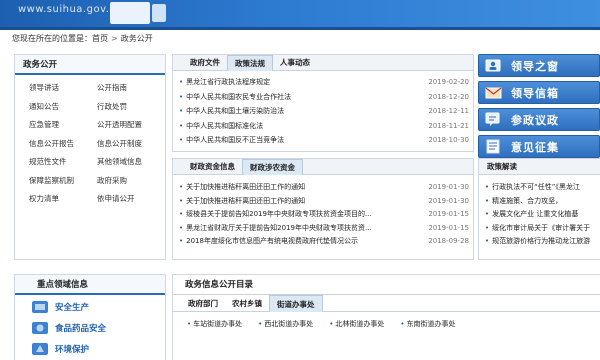  What do you see at coordinates (542, 188) in the screenshot?
I see `interpretation-link: 行政执法不可“任性”《黑龙江` at bounding box center [542, 188].